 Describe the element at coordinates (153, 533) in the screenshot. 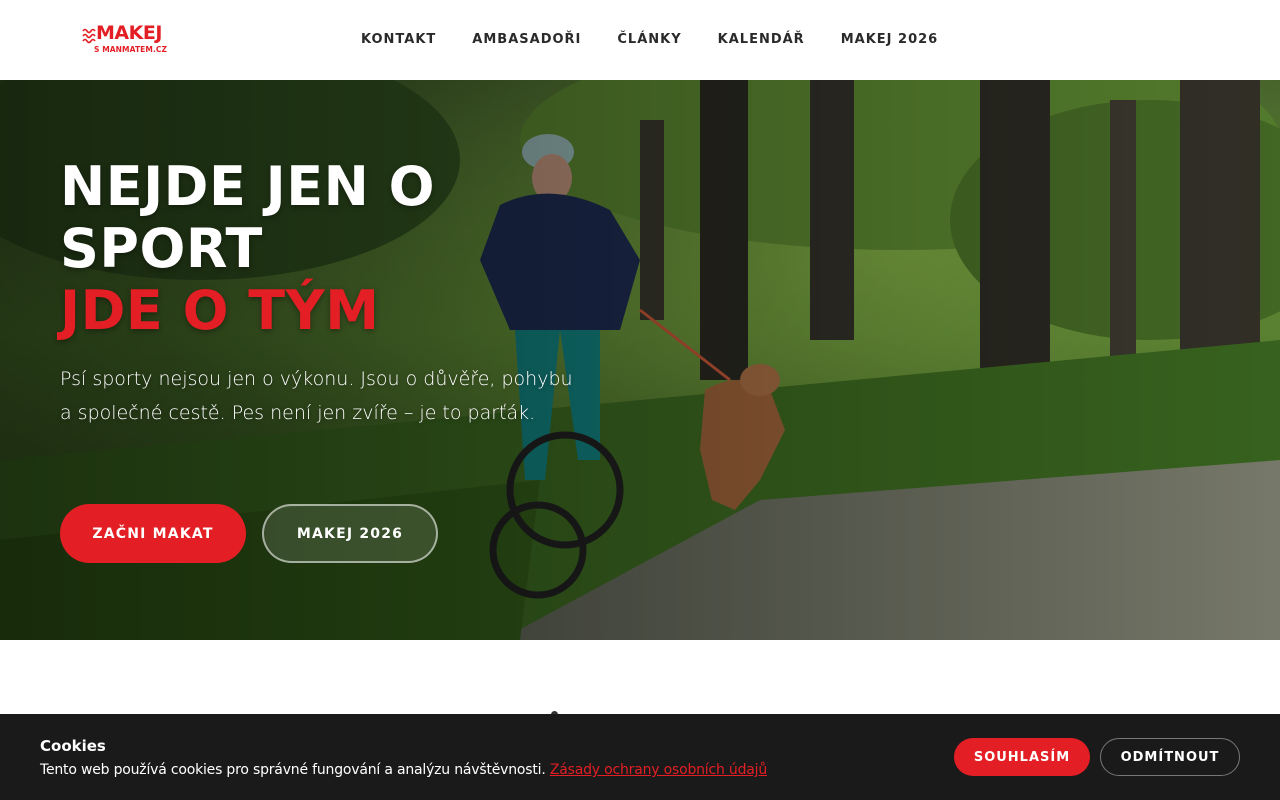

I see `start-button: ZAČNI MAKAT` at that location.